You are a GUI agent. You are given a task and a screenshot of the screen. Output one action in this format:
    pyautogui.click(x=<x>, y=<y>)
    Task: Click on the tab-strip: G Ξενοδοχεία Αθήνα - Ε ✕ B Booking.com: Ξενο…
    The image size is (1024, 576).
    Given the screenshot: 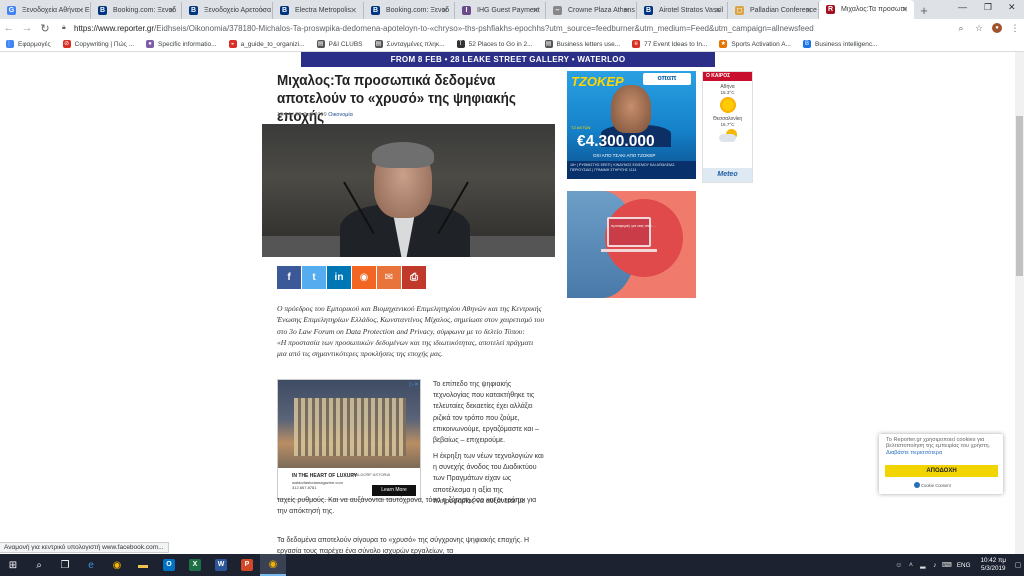 What is the action you would take?
    pyautogui.click(x=512, y=9)
    